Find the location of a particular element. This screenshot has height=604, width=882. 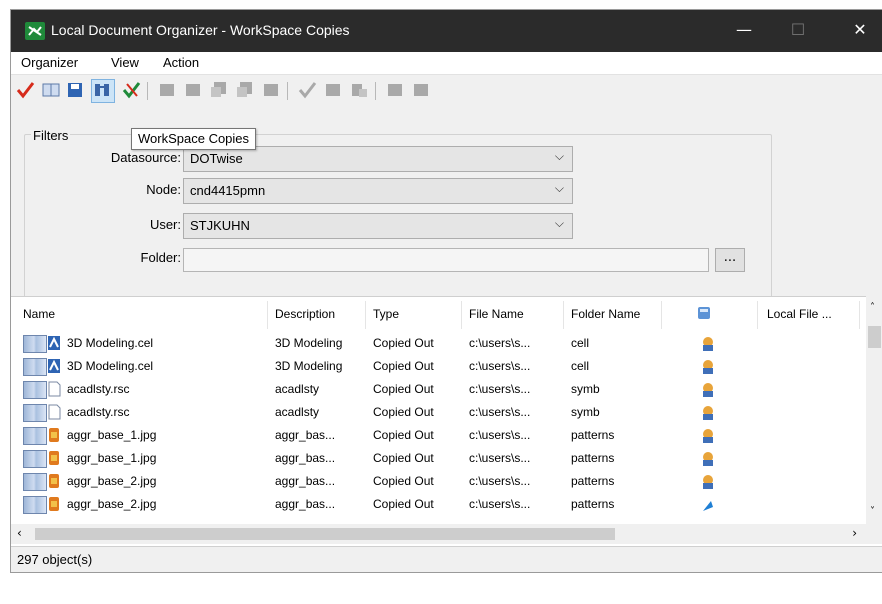

menu-view: View is located at coordinates (125, 62).